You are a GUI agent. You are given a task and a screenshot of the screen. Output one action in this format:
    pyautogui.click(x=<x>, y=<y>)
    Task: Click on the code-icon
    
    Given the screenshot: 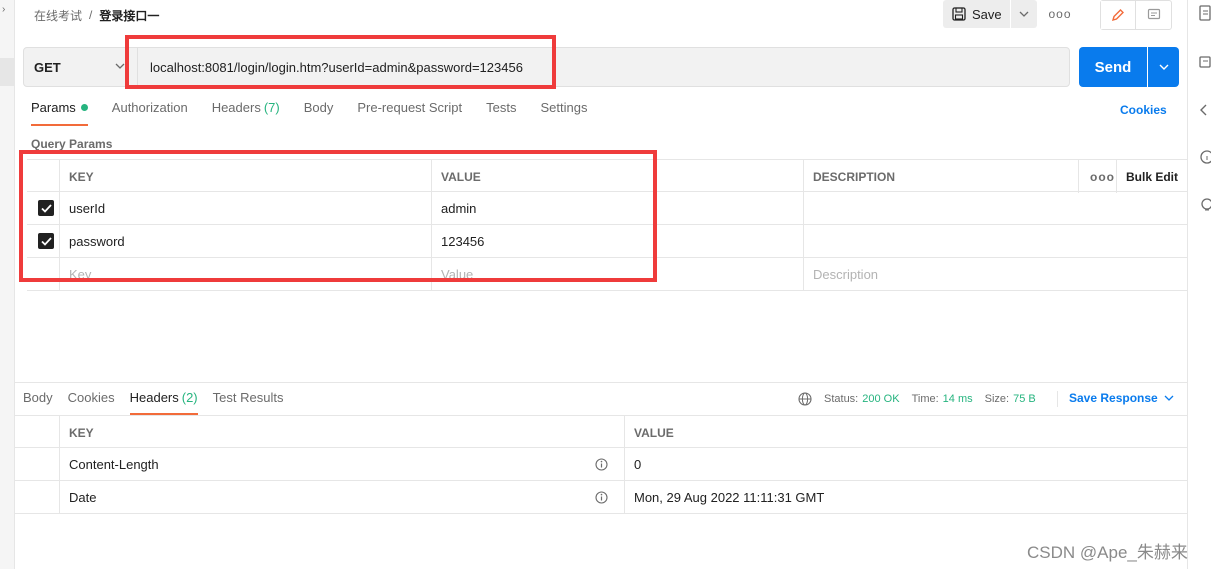 What is the action you would take?
    pyautogui.click(x=1204, y=110)
    